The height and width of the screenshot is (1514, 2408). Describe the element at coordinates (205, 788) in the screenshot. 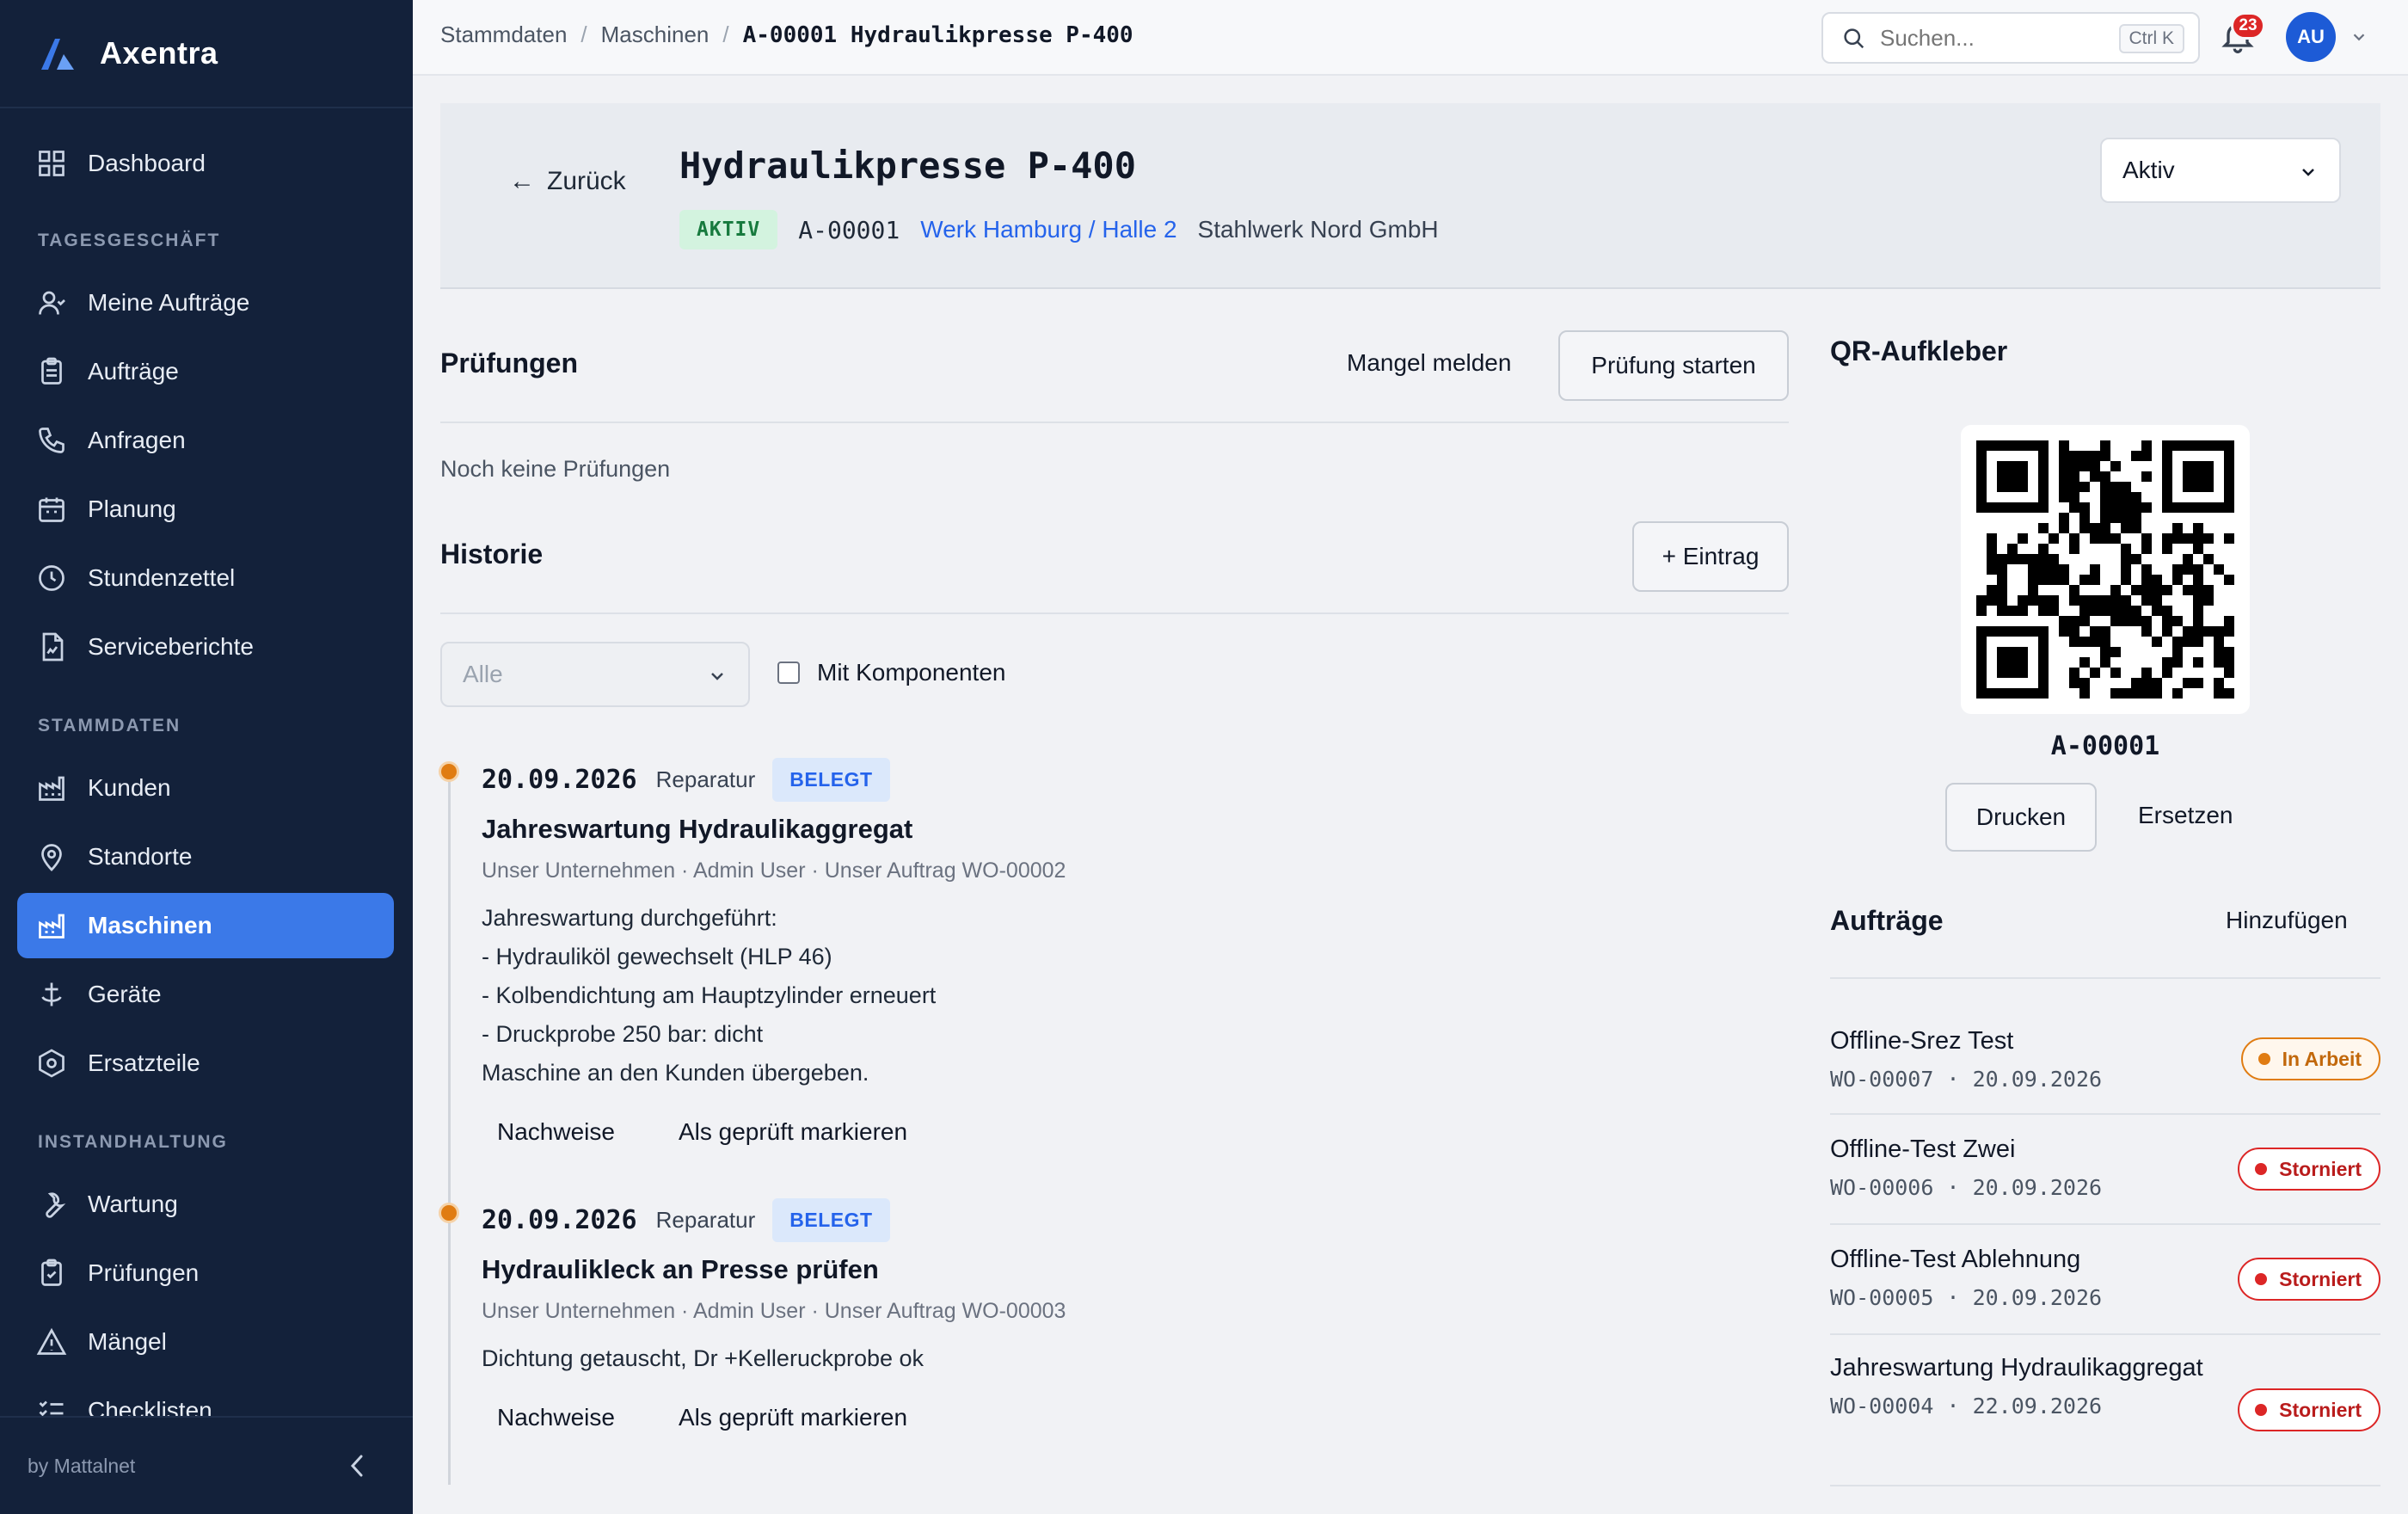

I see `sidebar-item-kunden: Kunden` at that location.